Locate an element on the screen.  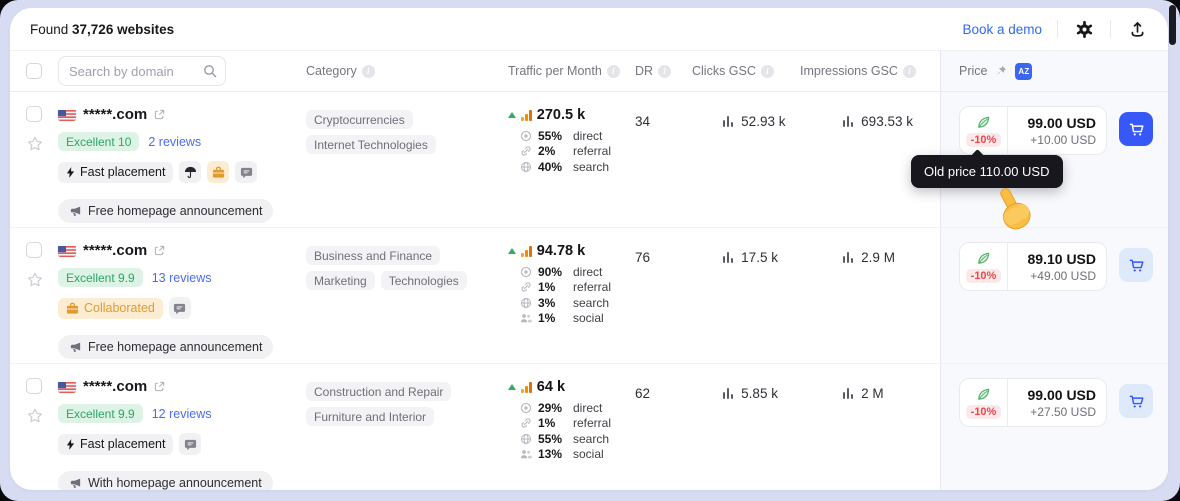
settings-gear-button is located at coordinates (1084, 29).